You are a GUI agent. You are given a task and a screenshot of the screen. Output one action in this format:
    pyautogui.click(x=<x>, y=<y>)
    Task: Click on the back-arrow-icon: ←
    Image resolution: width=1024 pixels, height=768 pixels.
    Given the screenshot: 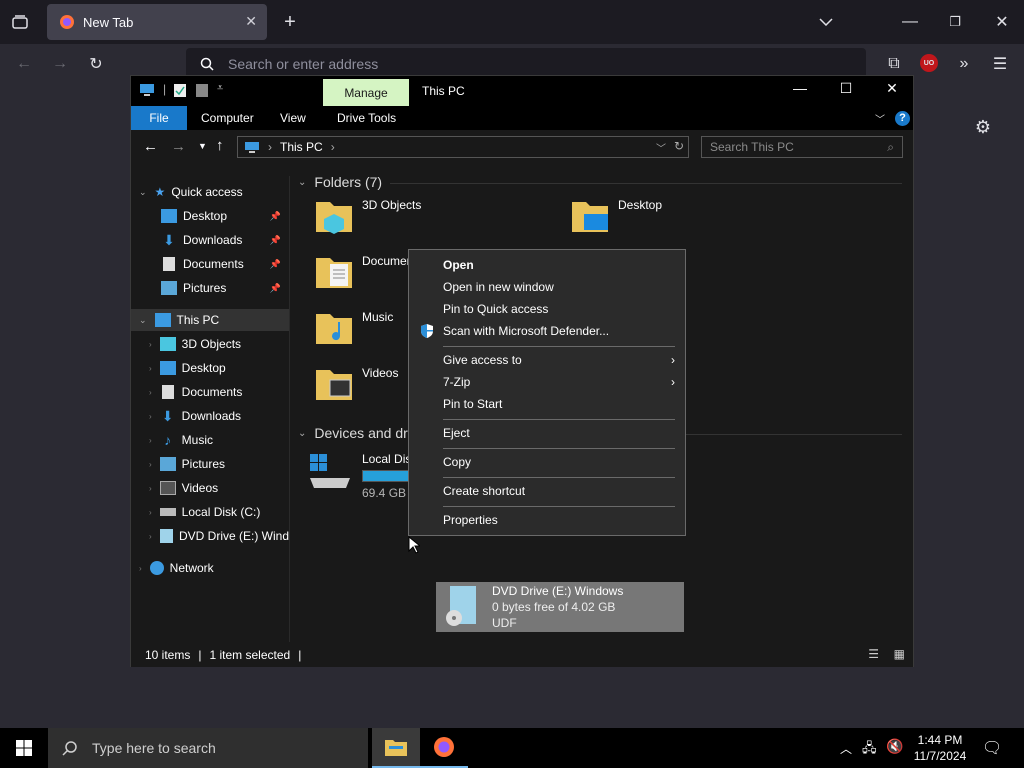 What is the action you would take?
    pyautogui.click(x=24, y=64)
    